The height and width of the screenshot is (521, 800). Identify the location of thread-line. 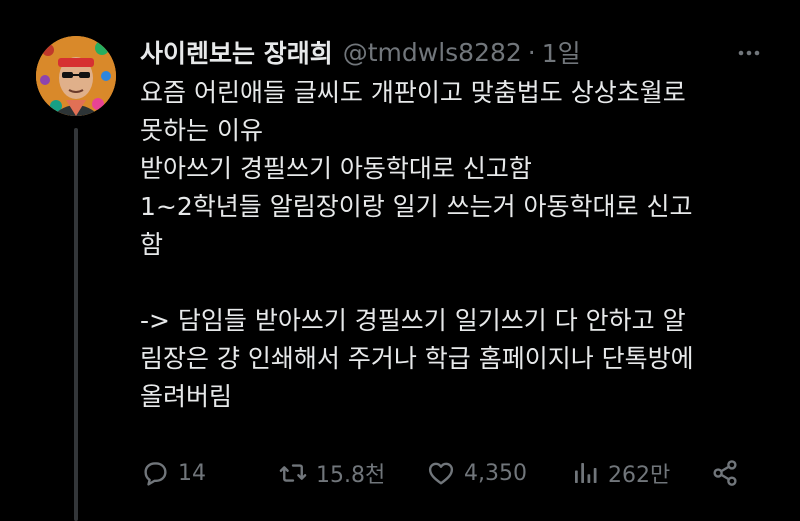
(76, 324).